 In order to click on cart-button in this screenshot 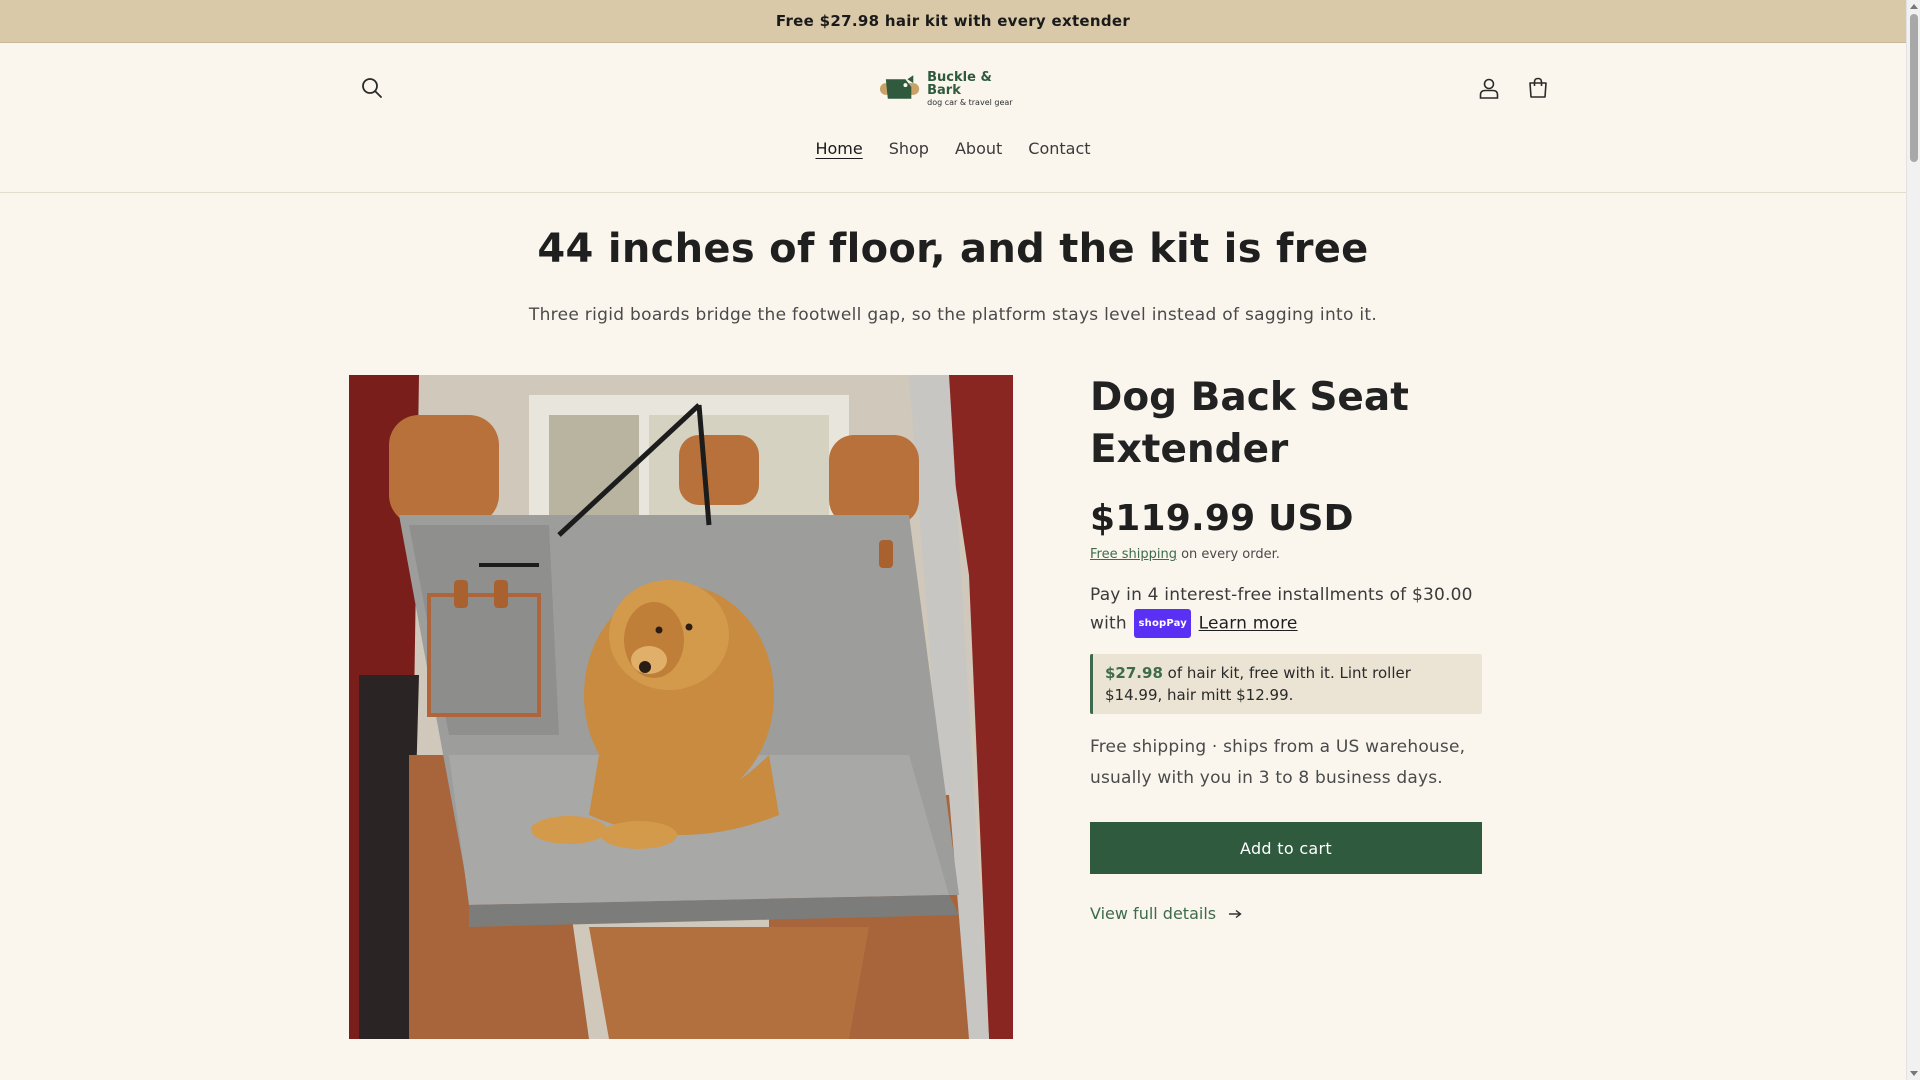, I will do `click(1538, 88)`.